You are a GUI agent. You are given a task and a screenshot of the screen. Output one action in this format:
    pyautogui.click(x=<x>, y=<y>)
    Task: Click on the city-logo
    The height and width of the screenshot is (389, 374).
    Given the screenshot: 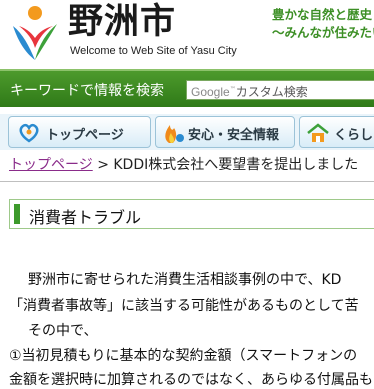 What is the action you would take?
    pyautogui.click(x=35, y=33)
    